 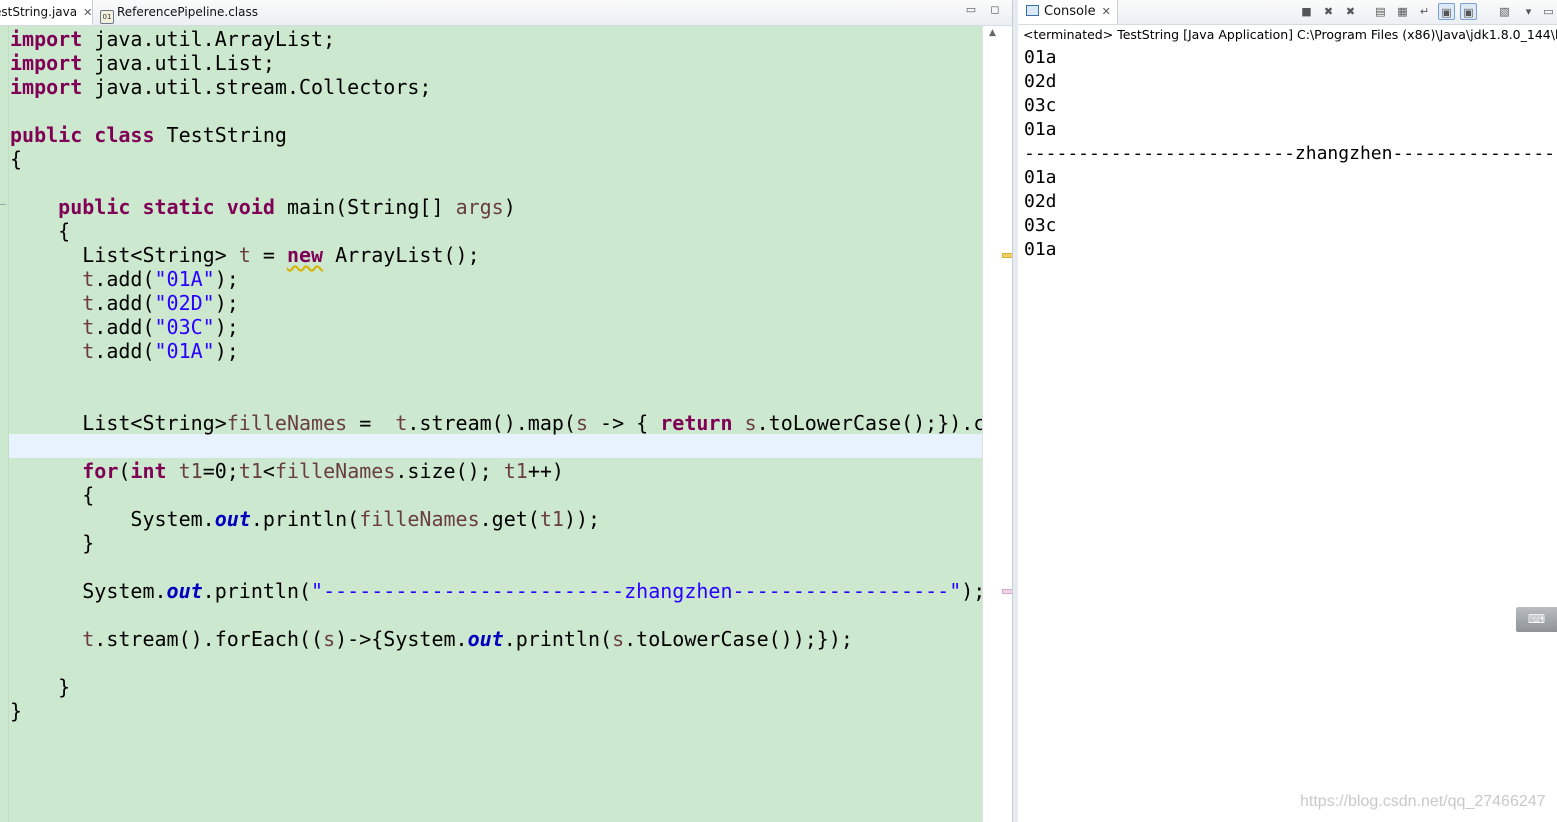 What do you see at coordinates (1446, 11) in the screenshot?
I see `show-on-stdout-icon: ▣` at bounding box center [1446, 11].